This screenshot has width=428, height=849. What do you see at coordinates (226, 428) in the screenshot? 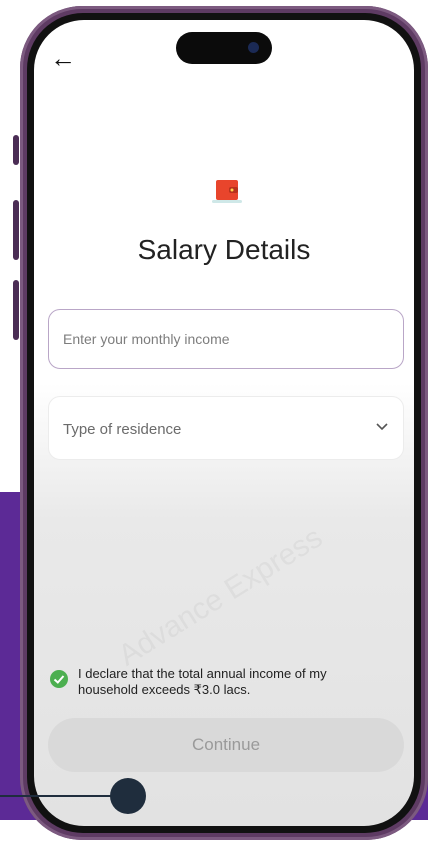
I see `residence-type-dropdown: Type of residence` at bounding box center [226, 428].